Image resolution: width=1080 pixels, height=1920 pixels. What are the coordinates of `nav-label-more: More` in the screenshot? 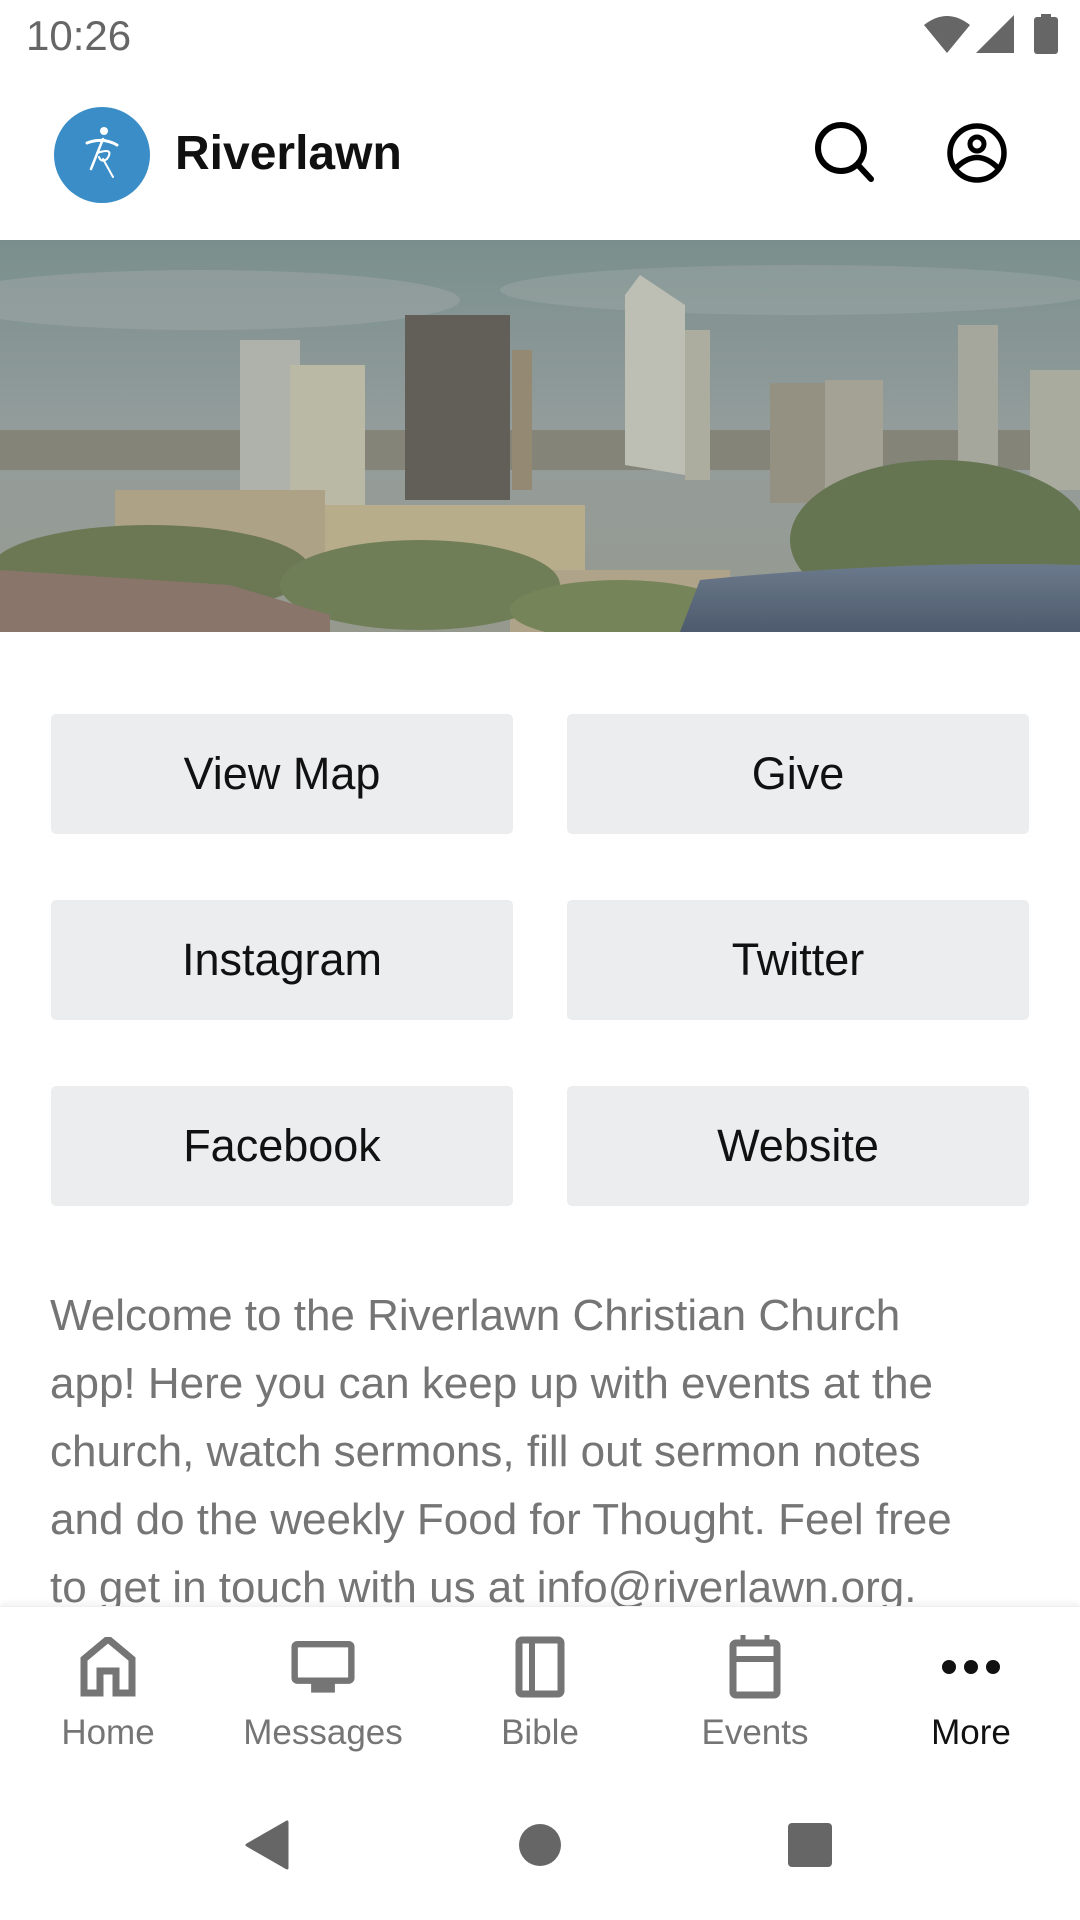 It's located at (971, 1732).